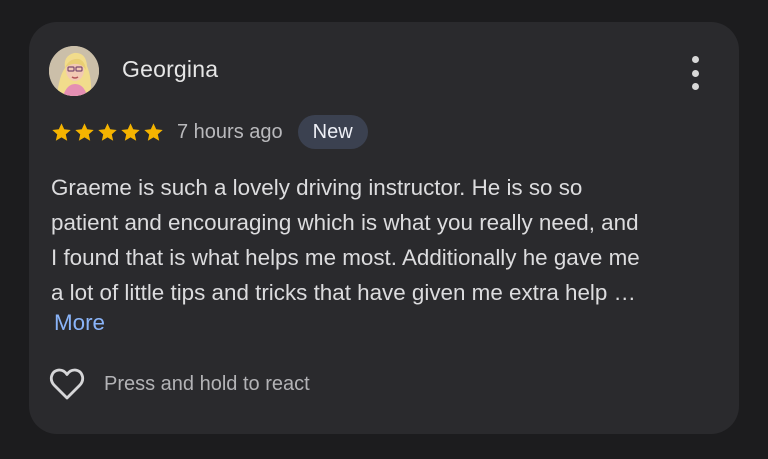  Describe the element at coordinates (230, 131) in the screenshot. I see `review-time: 7 hours ago` at that location.